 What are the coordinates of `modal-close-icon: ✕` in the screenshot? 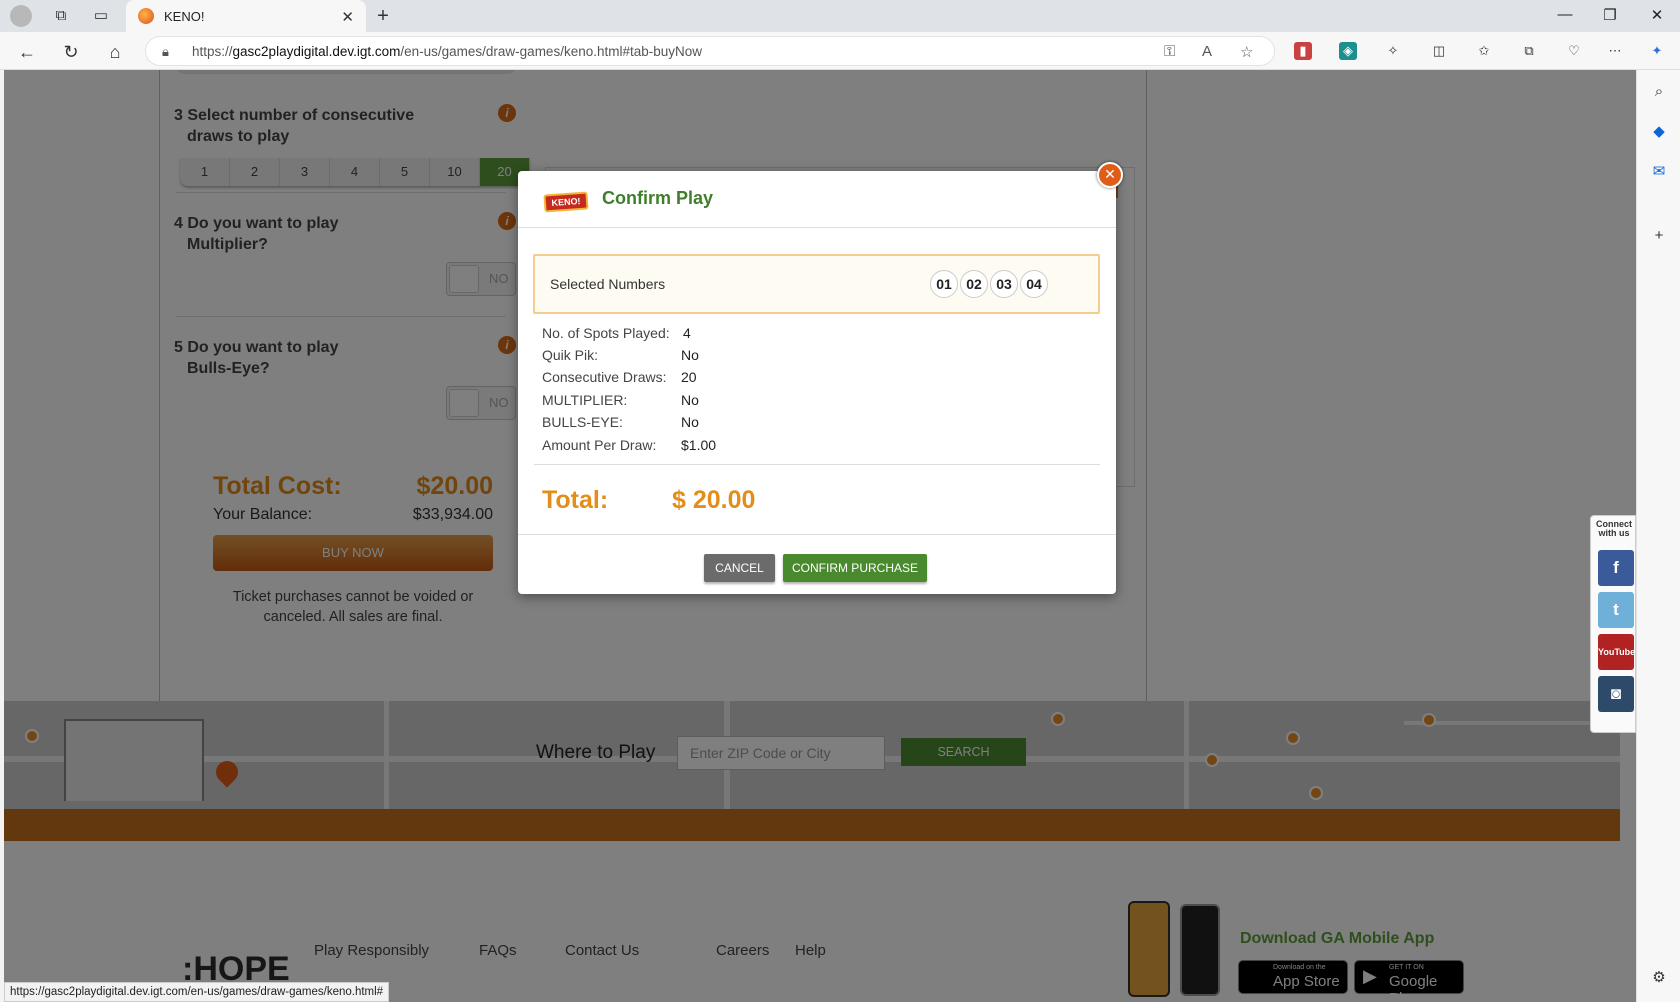 It's located at (1110, 175).